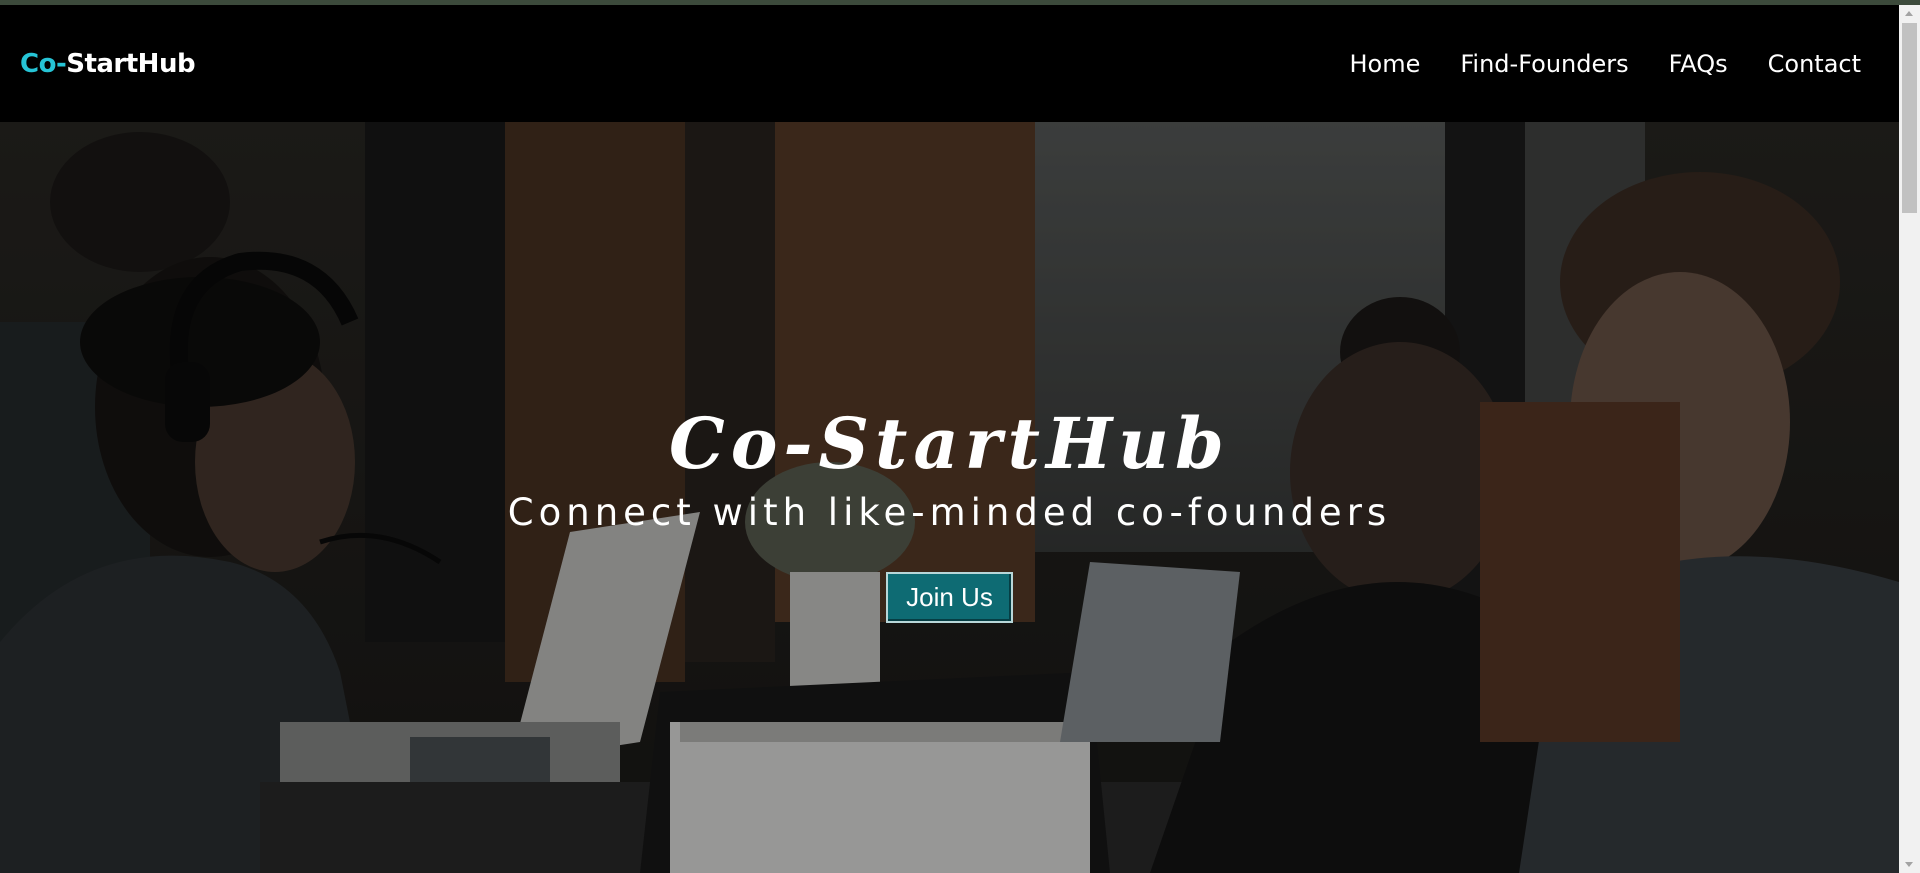 The width and height of the screenshot is (1920, 873). Describe the element at coordinates (1909, 864) in the screenshot. I see `scroll-down-arrow-icon` at that location.